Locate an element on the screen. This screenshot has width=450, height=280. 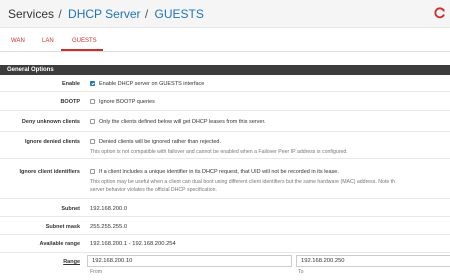
enable-label: Enable is located at coordinates (70, 84).